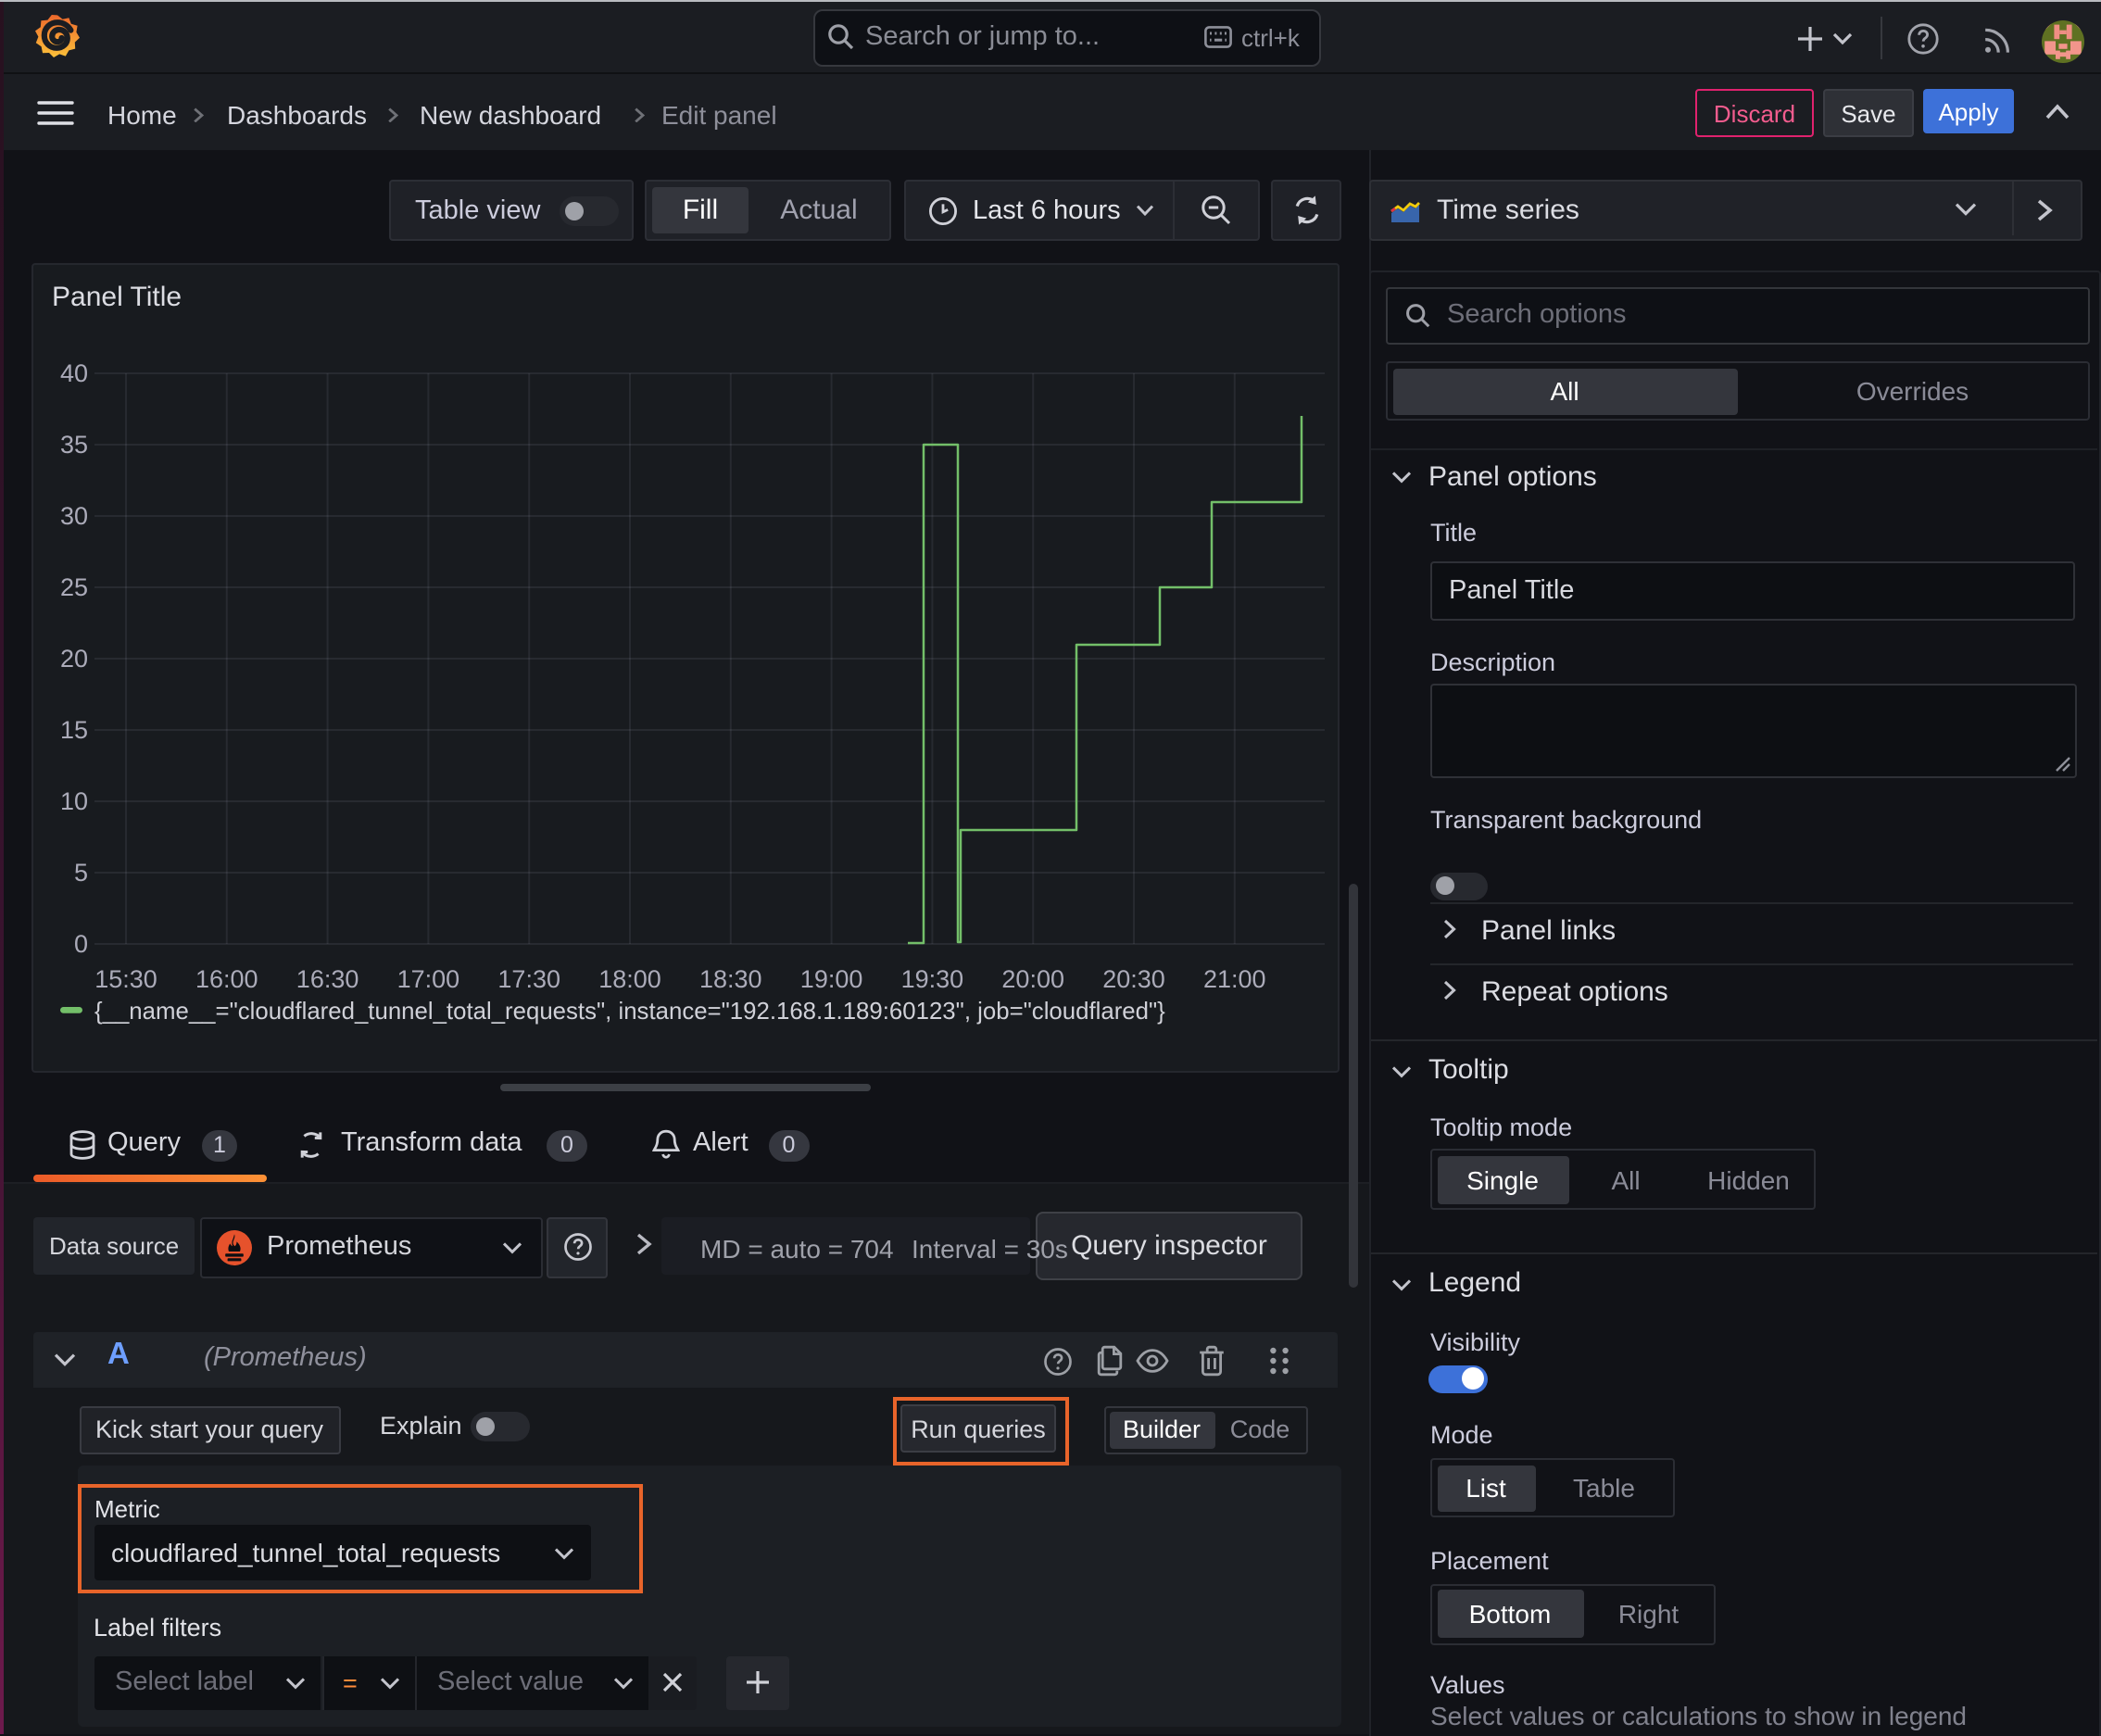 Image resolution: width=2101 pixels, height=1736 pixels. I want to click on svg-text: 21:00, so click(1234, 979).